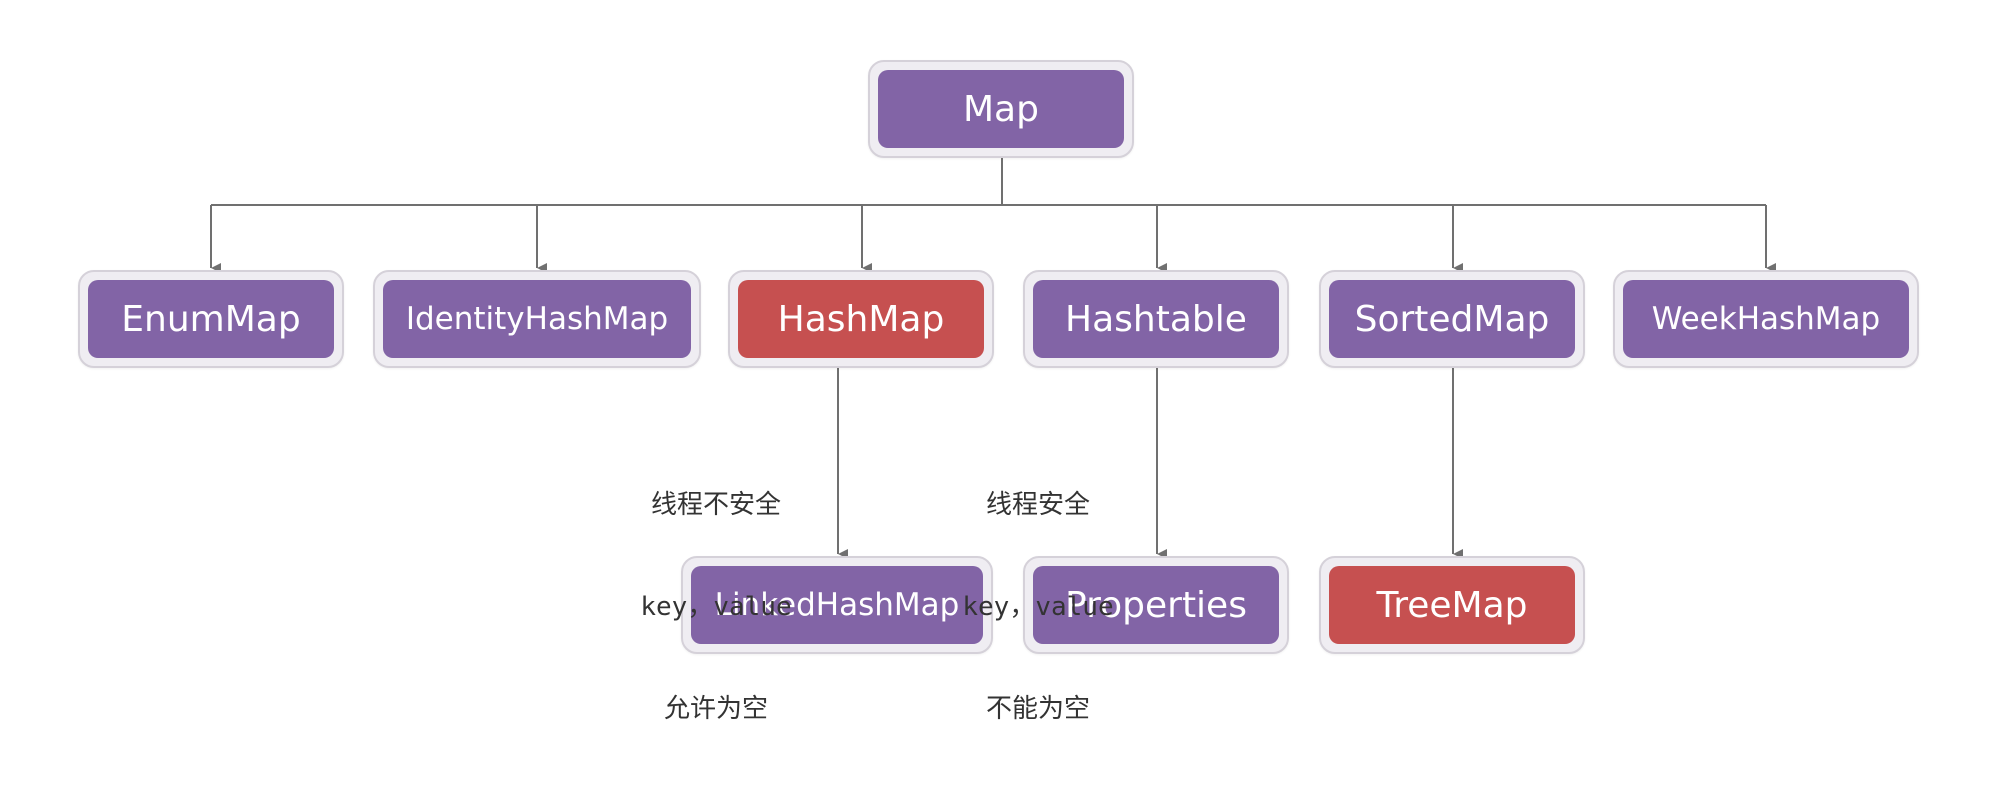 This screenshot has width=2004, height=794. I want to click on hashtable-annotation: 线程安全 key，value 不能为空, so click(1038, 607).